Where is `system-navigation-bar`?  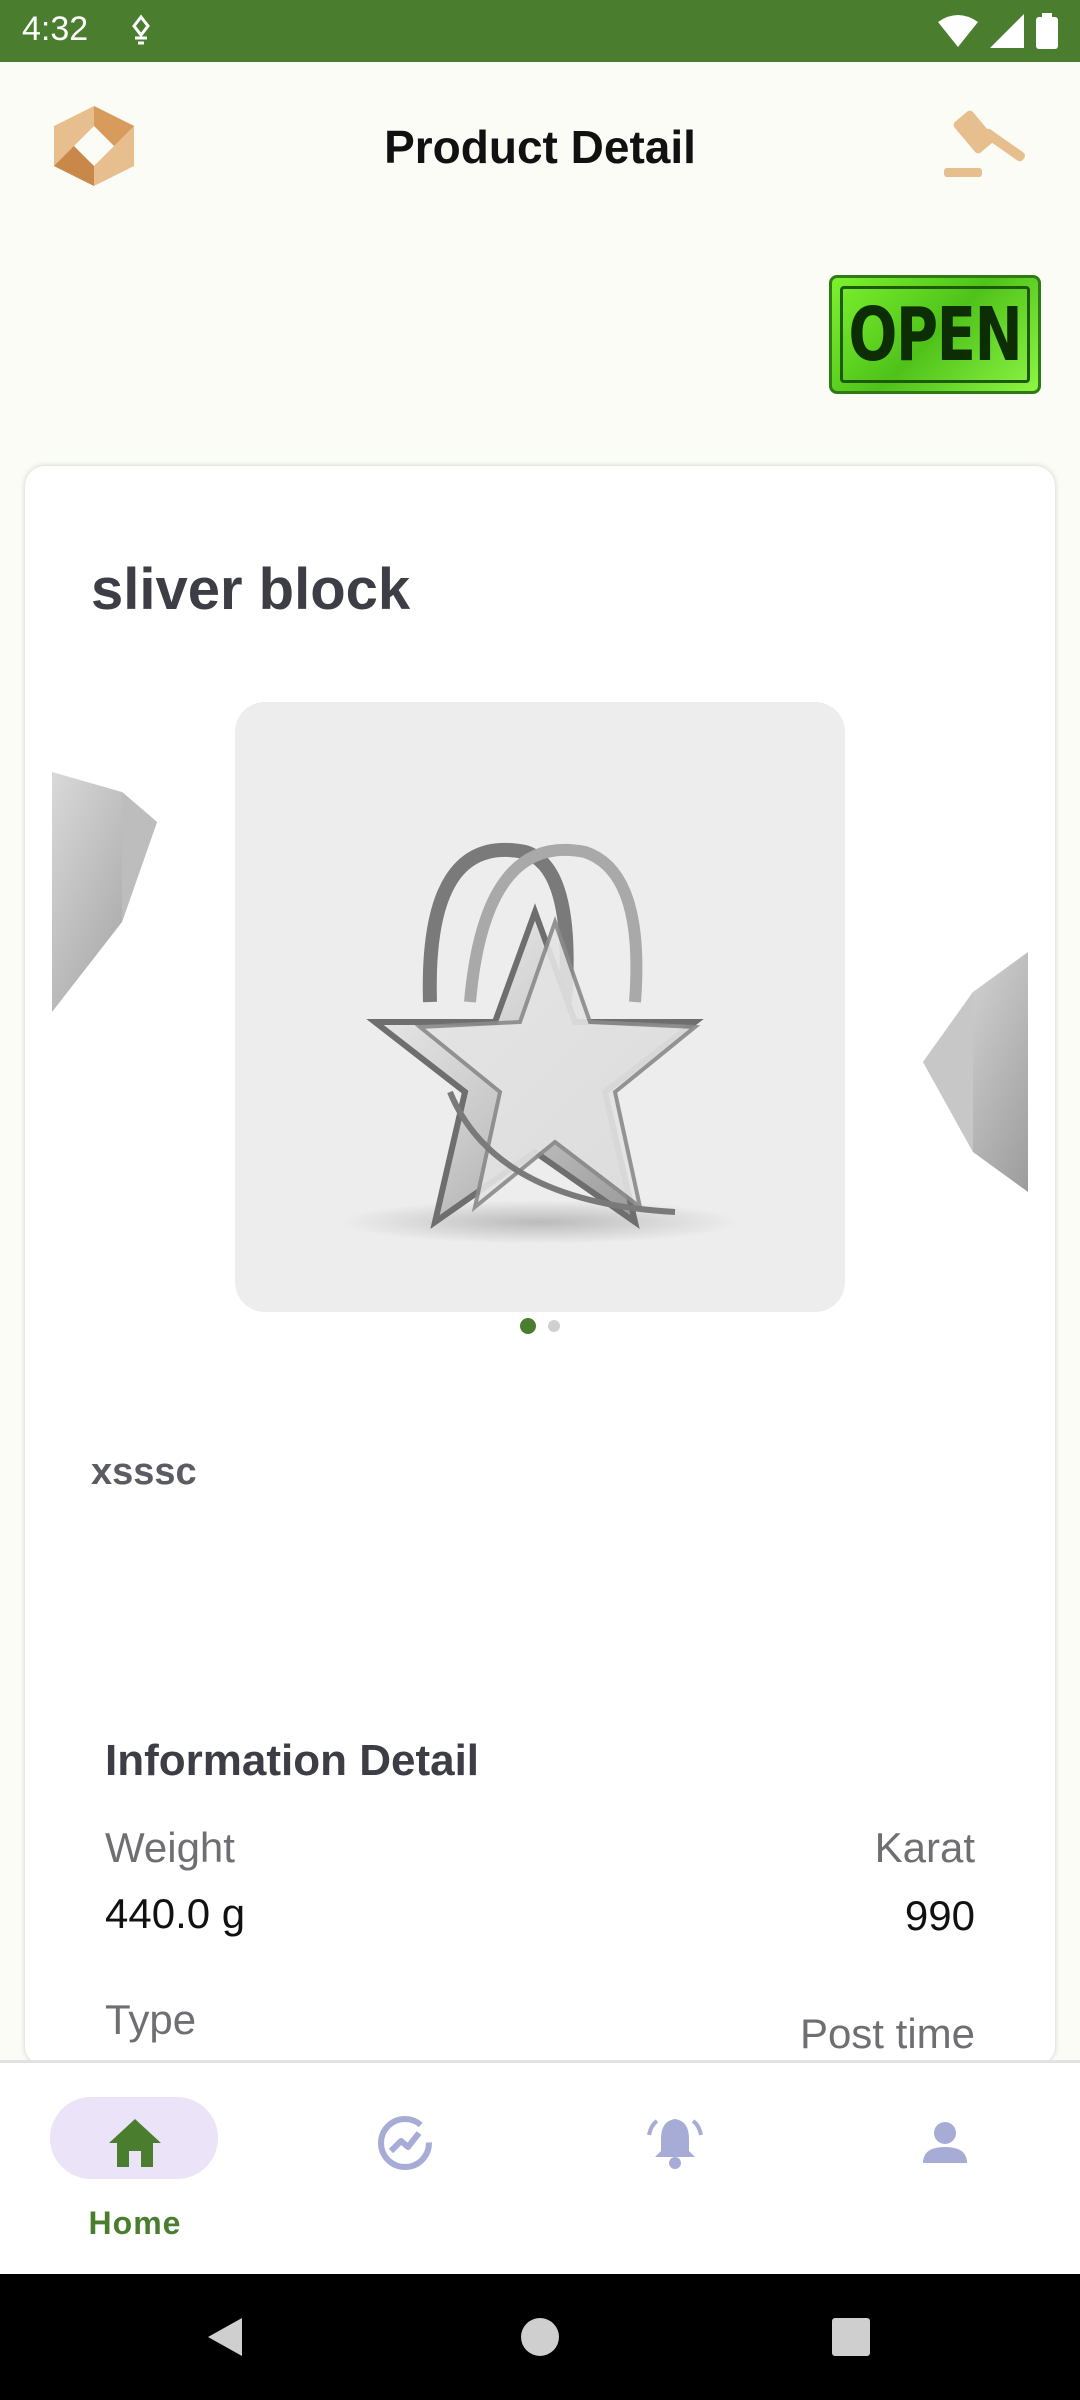
system-navigation-bar is located at coordinates (540, 2337).